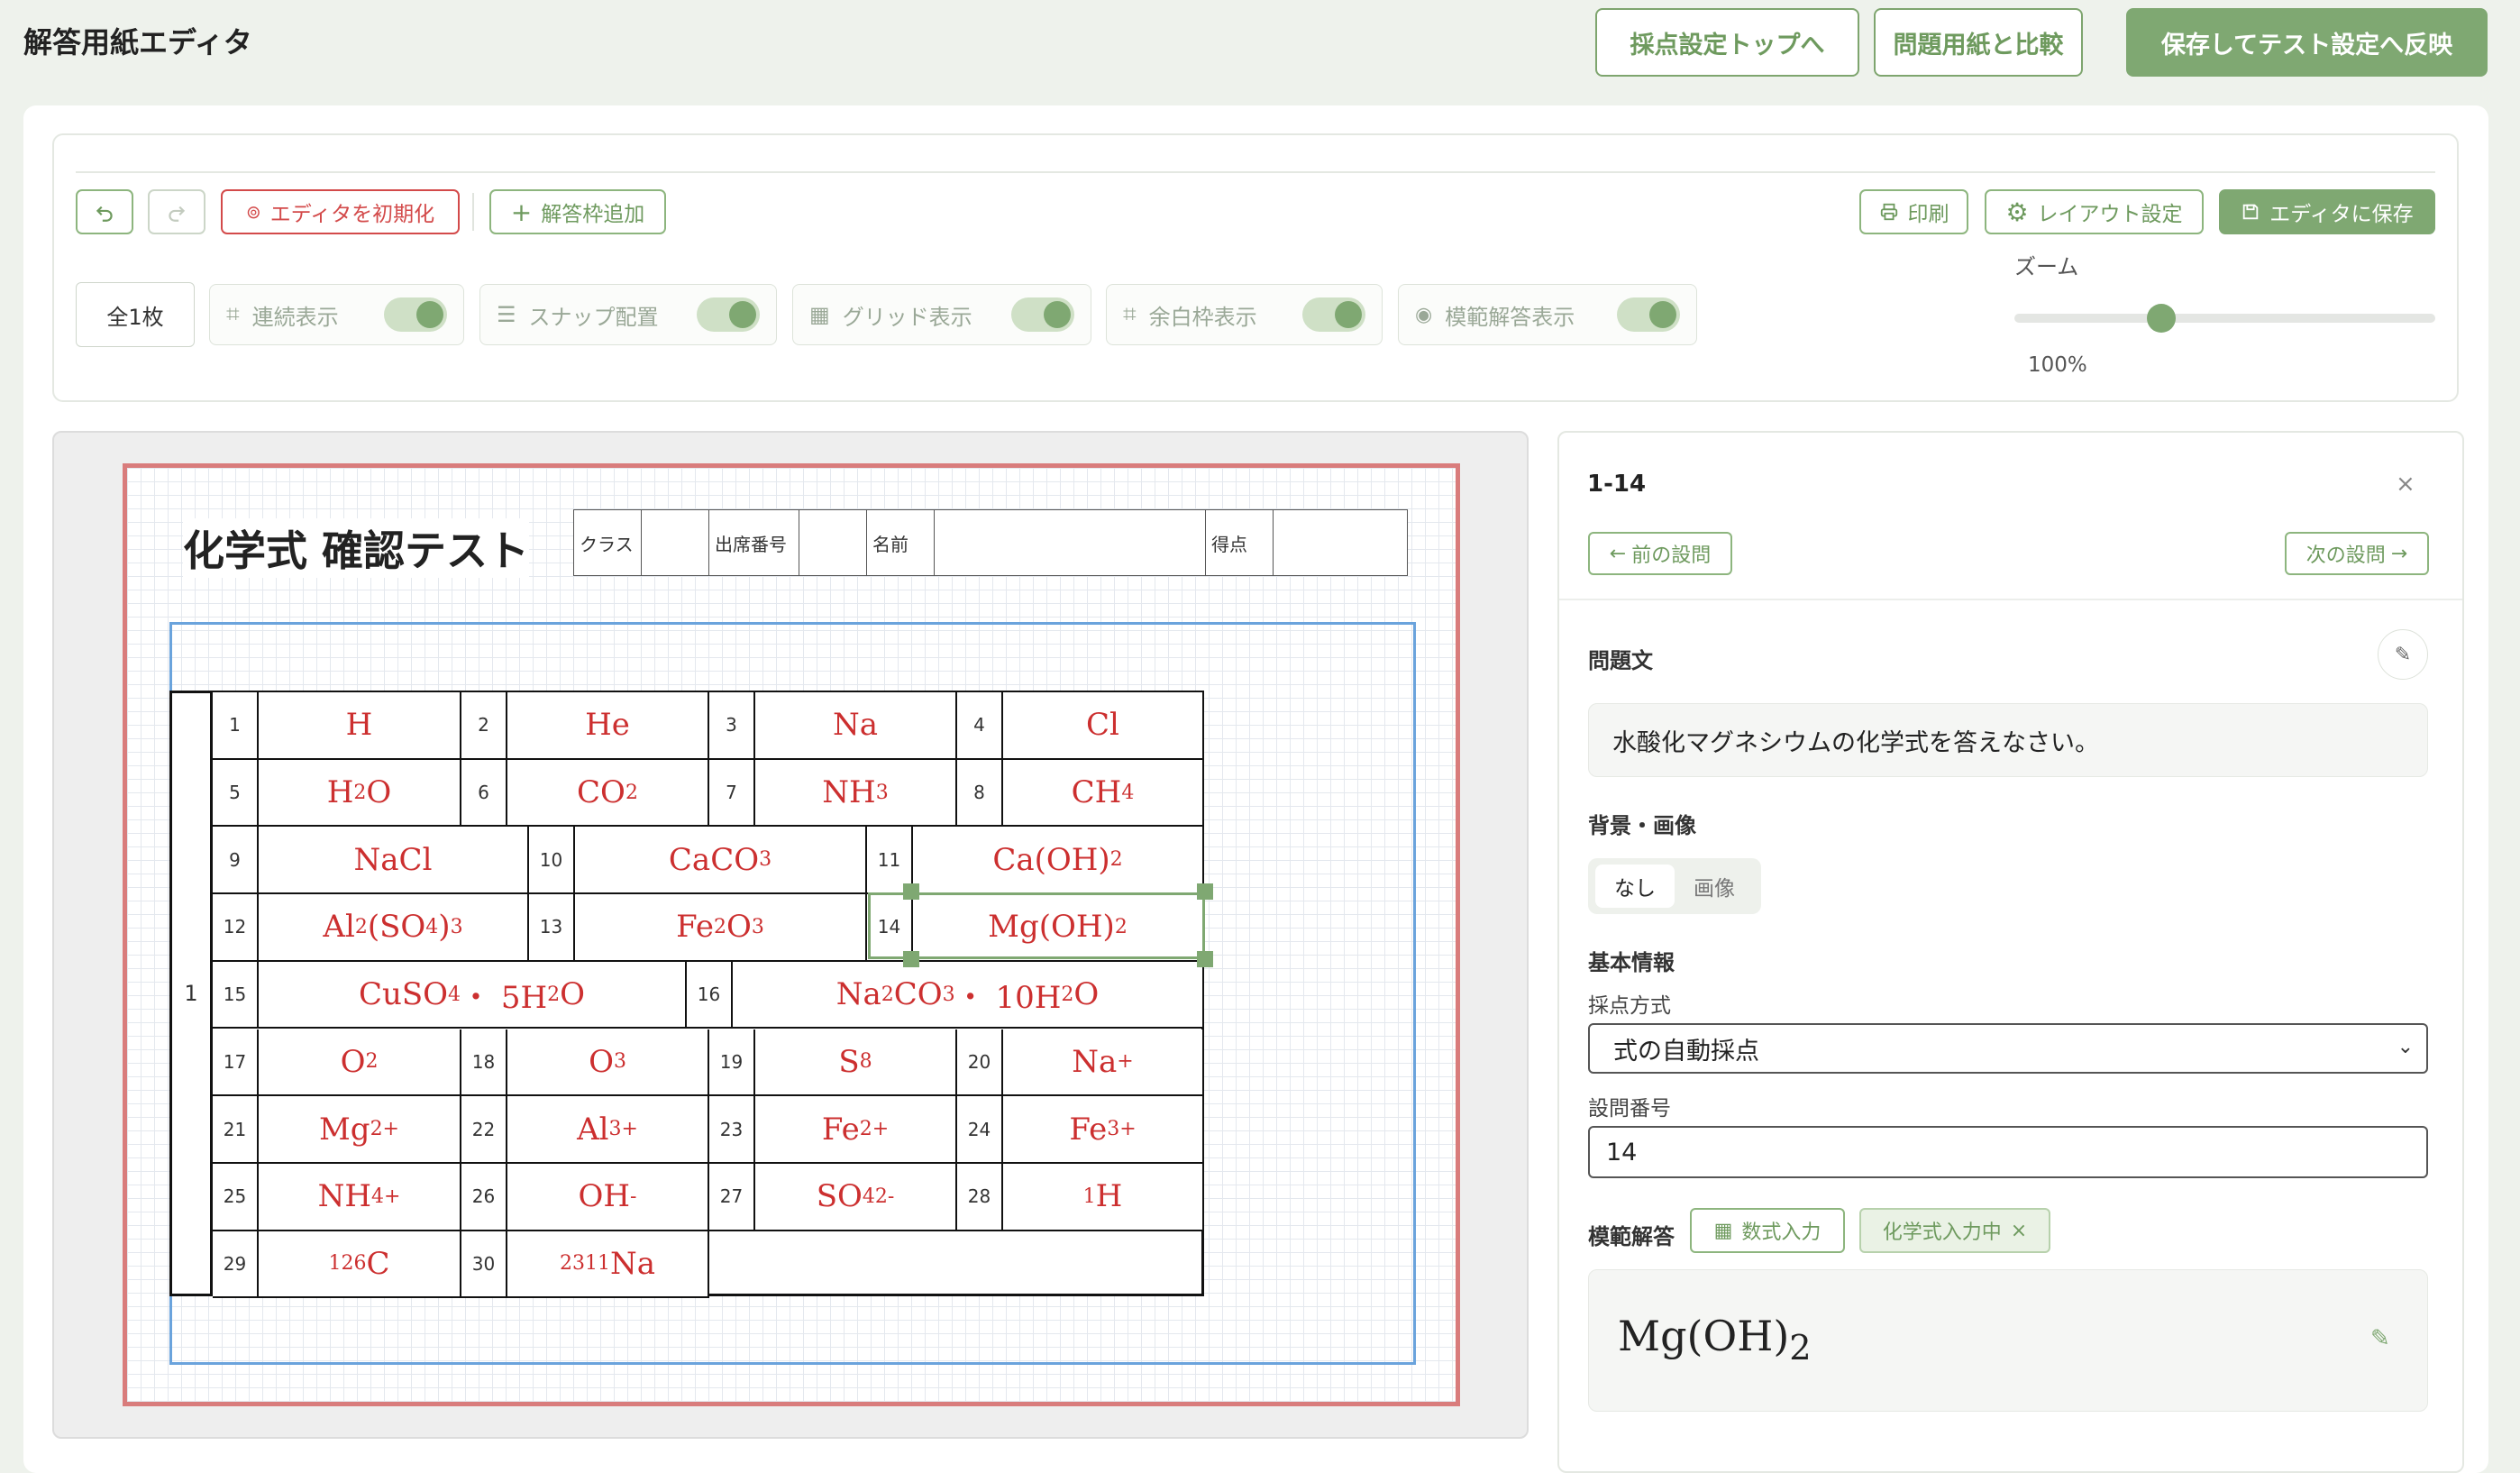 The image size is (2520, 1473). What do you see at coordinates (2327, 211) in the screenshot?
I see `save-to-editor-button: エディタに保存` at bounding box center [2327, 211].